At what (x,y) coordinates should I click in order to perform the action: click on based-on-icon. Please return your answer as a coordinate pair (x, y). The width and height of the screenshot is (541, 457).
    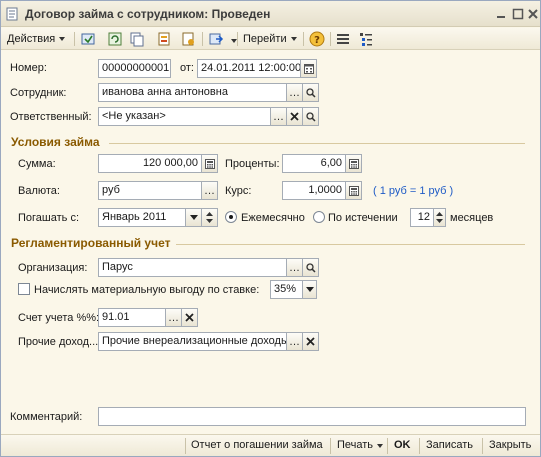
    Looking at the image, I should click on (216, 39).